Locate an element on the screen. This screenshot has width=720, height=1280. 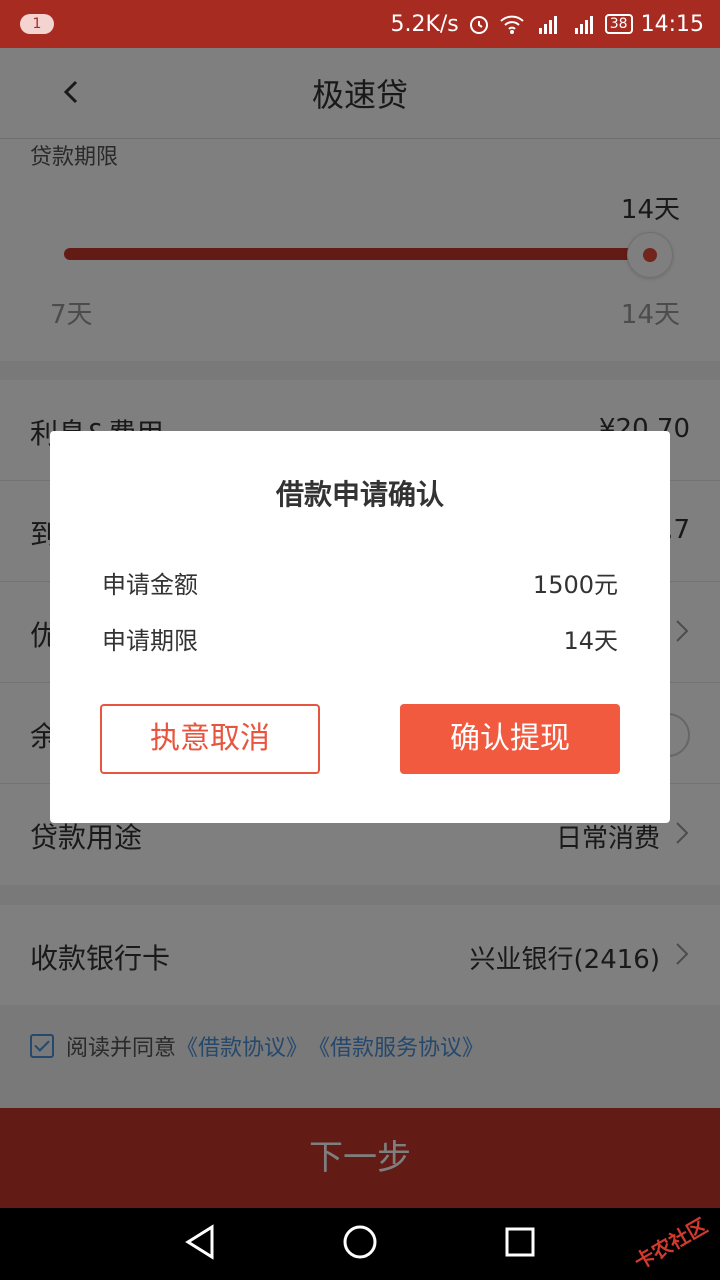
system-nav-bar: 卡农社区 is located at coordinates (360, 1244).